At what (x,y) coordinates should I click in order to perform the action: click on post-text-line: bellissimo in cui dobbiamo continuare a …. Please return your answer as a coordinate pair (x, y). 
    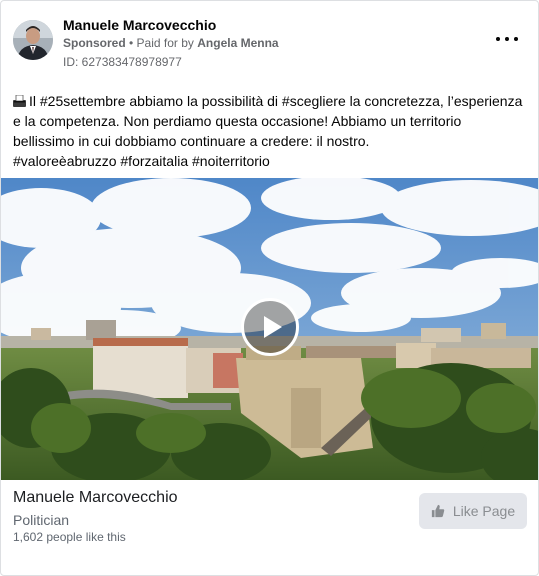
    Looking at the image, I should click on (191, 141).